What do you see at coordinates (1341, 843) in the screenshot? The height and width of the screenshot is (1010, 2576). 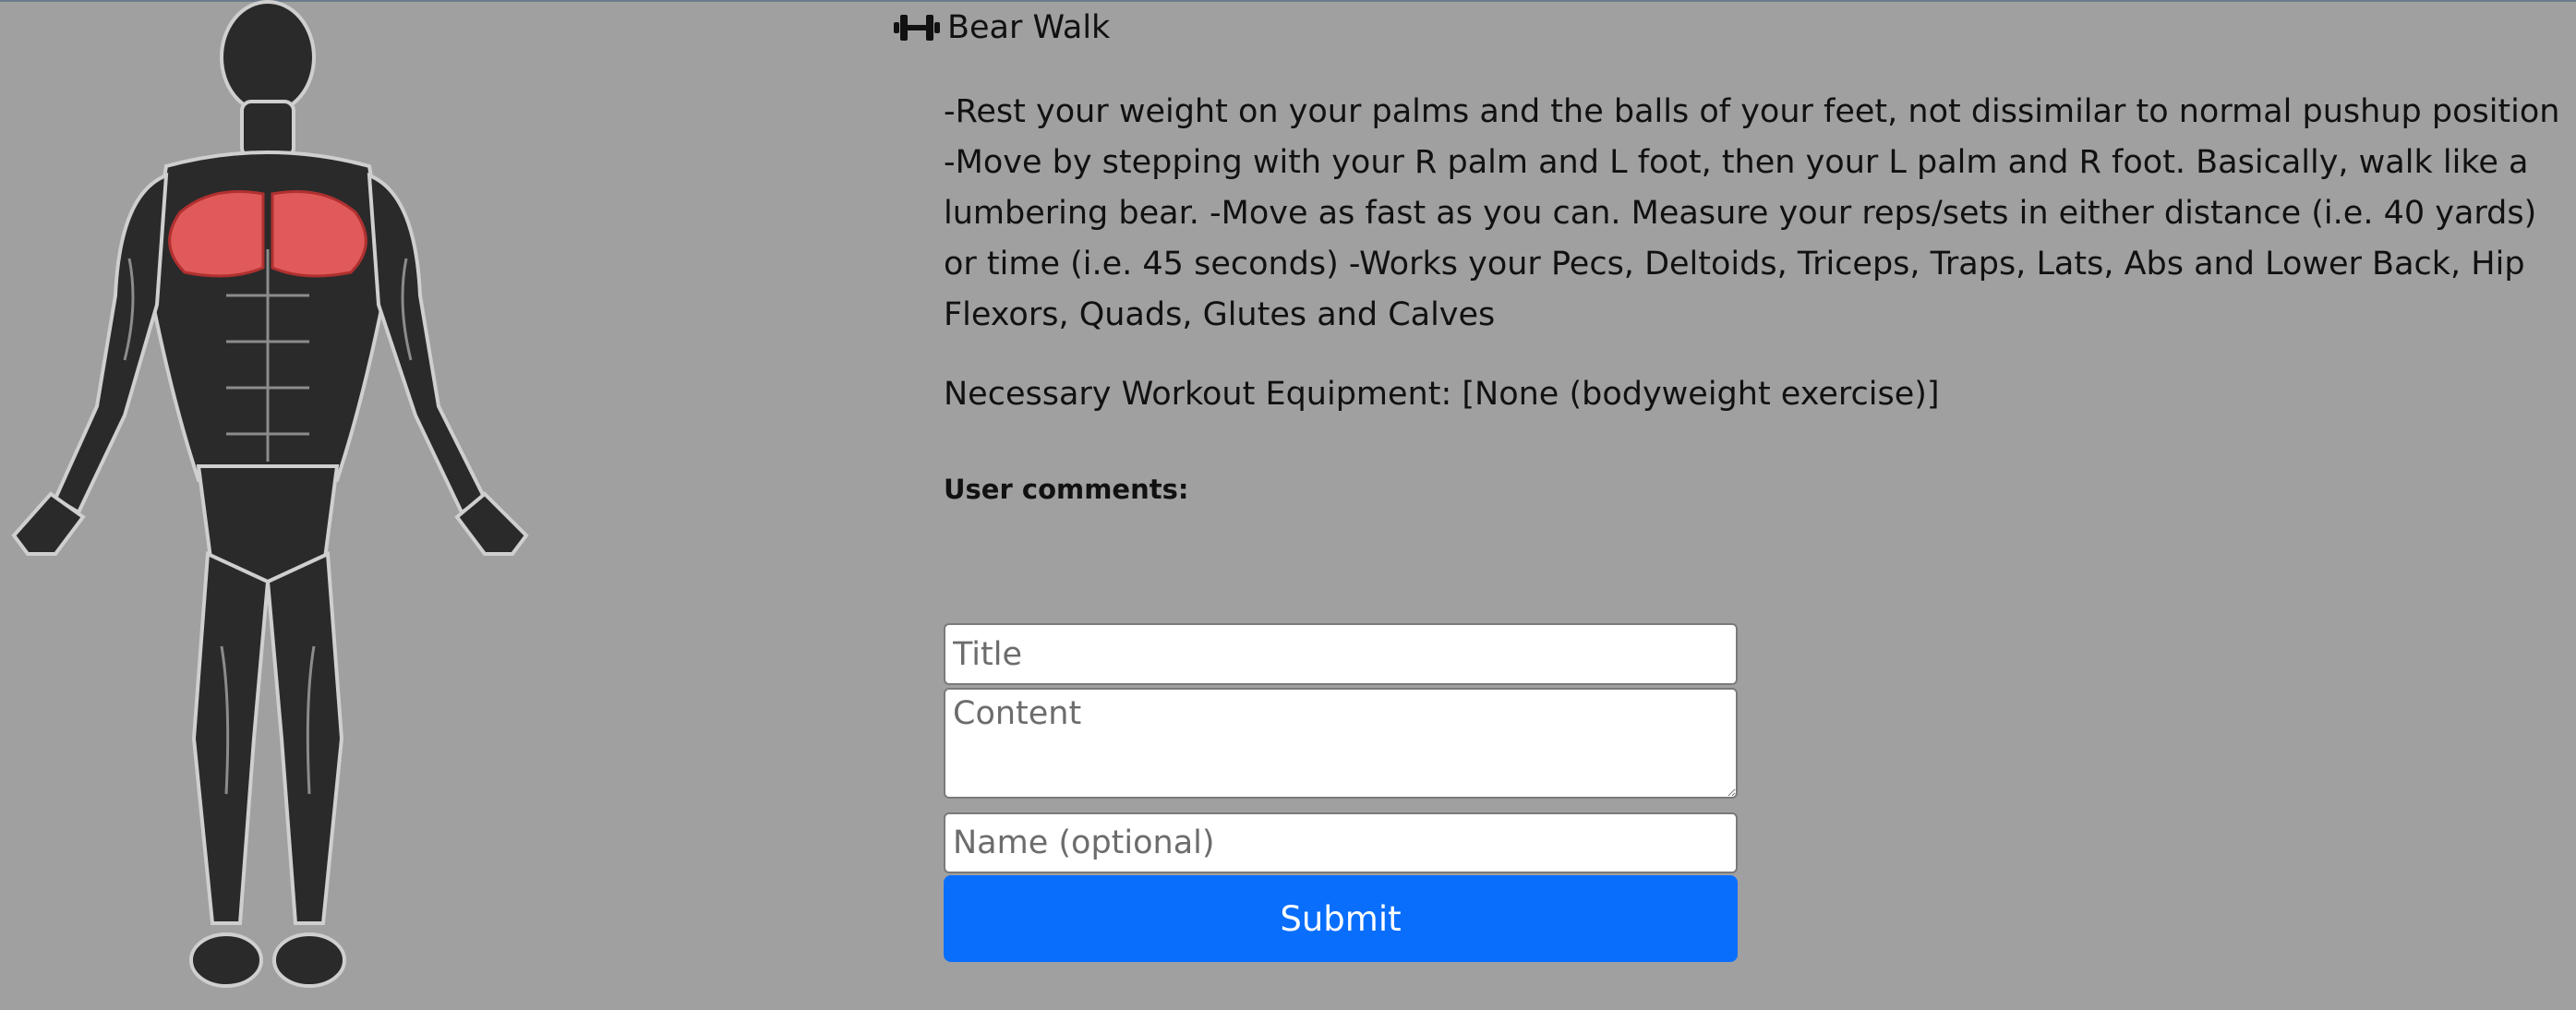 I see `comment-name-input` at bounding box center [1341, 843].